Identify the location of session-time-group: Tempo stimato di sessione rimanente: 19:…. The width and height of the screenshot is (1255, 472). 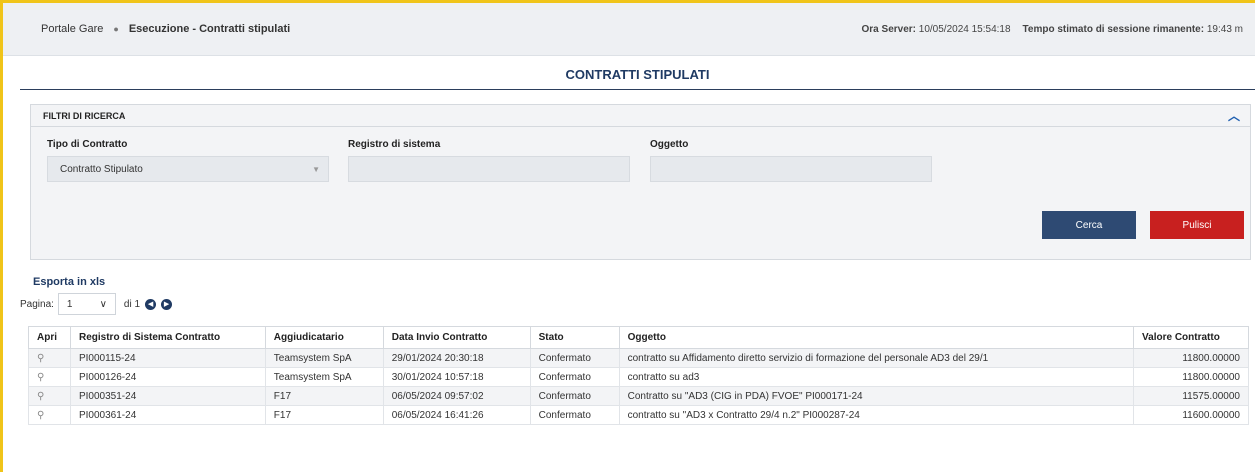
(1133, 29).